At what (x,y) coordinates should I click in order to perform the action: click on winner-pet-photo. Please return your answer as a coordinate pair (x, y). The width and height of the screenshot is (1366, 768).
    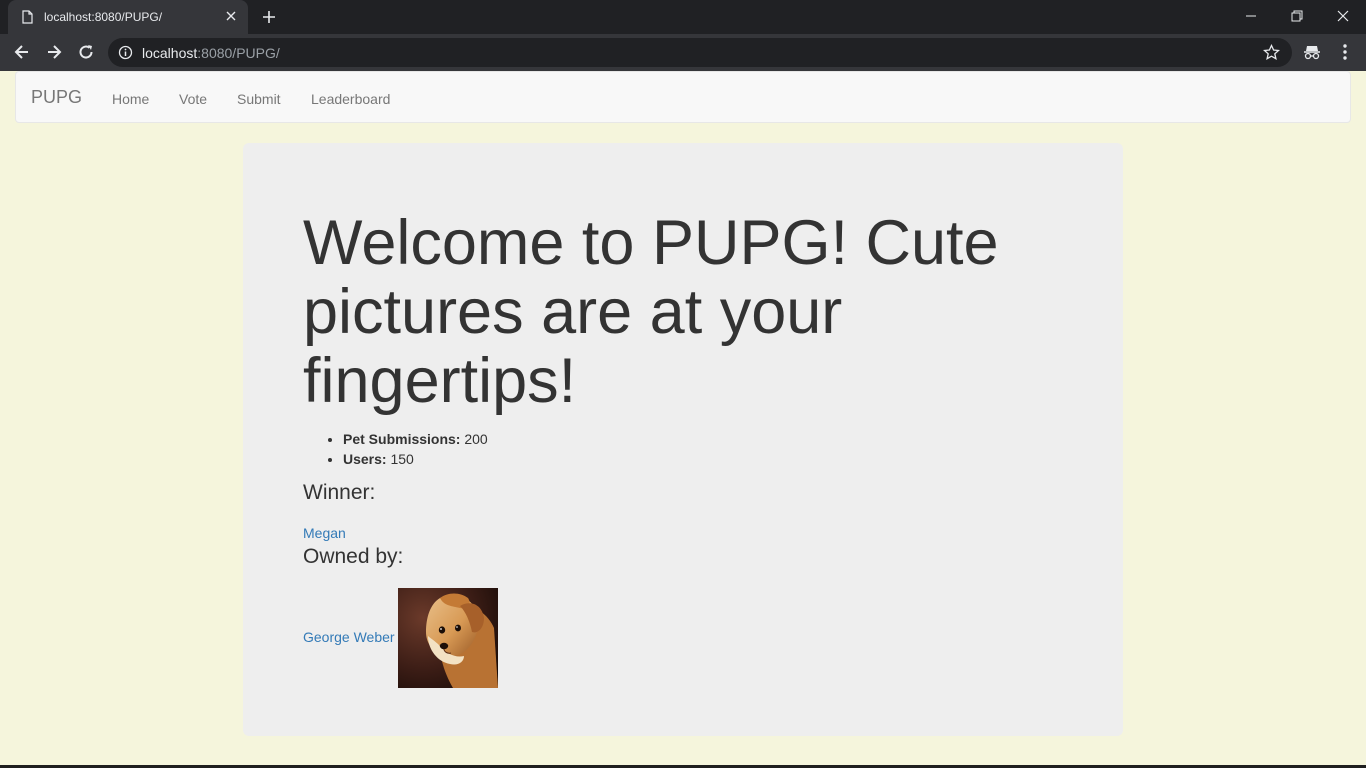
    Looking at the image, I should click on (448, 638).